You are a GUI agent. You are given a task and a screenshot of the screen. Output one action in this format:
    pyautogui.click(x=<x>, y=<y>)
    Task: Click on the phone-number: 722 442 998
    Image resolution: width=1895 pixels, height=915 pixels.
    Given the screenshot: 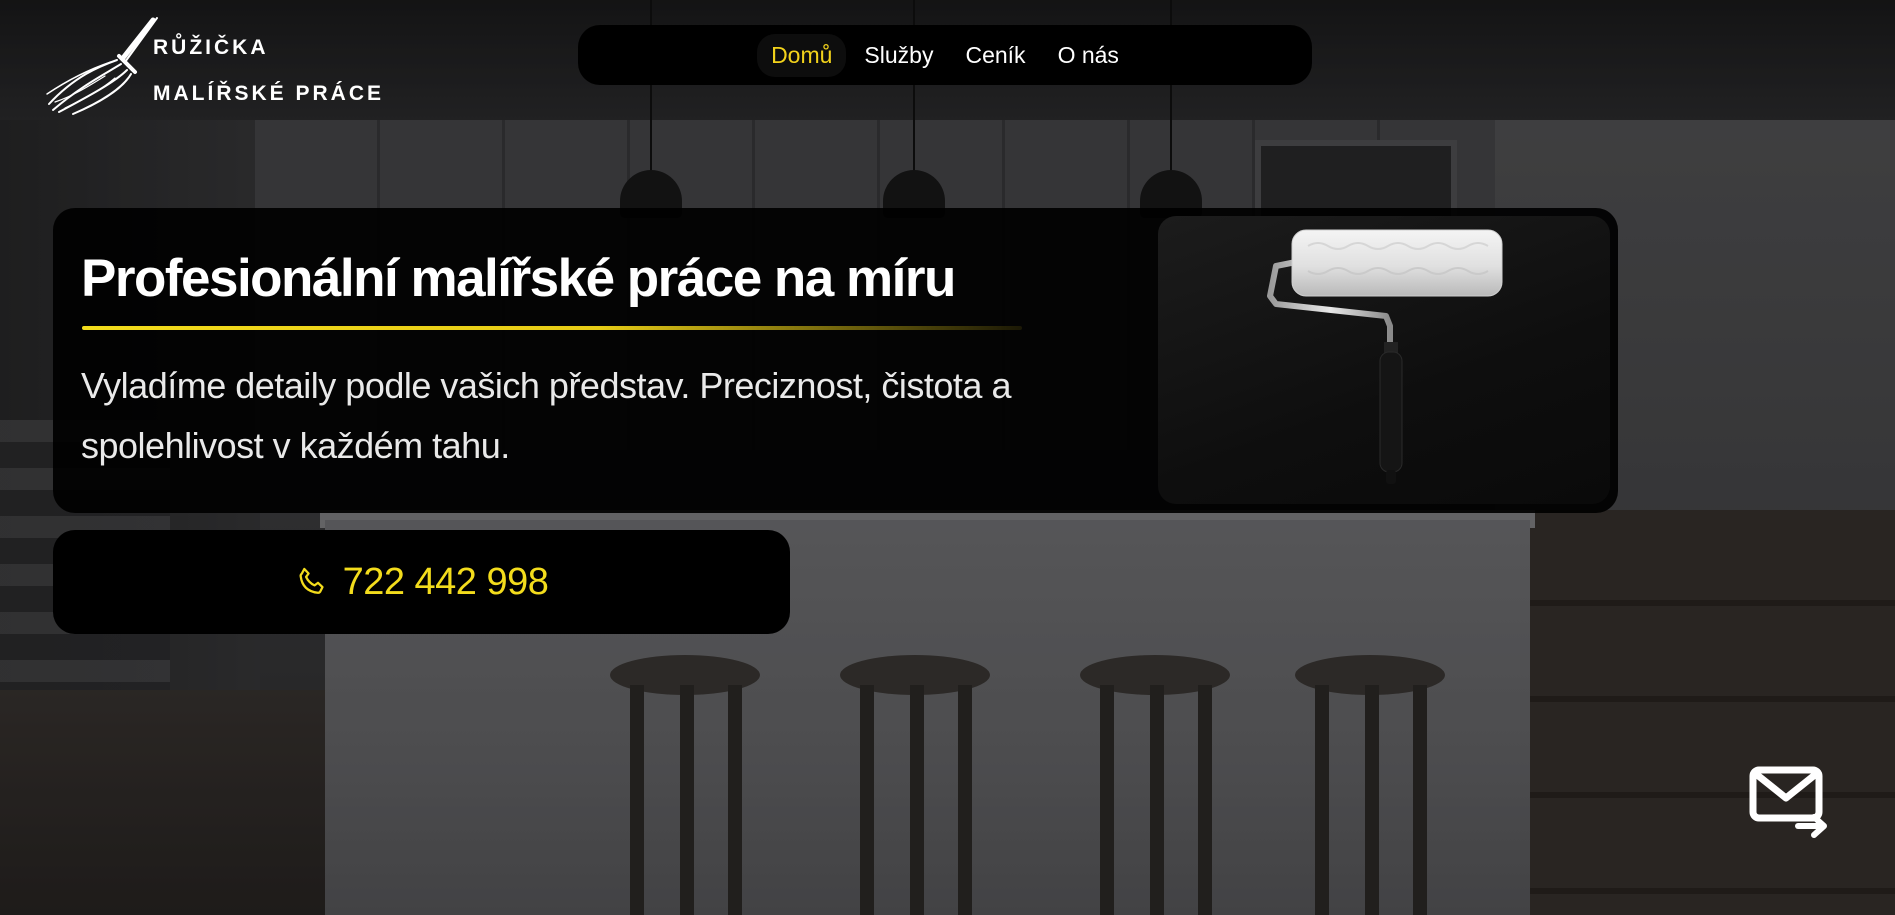 What is the action you would take?
    pyautogui.click(x=445, y=581)
    